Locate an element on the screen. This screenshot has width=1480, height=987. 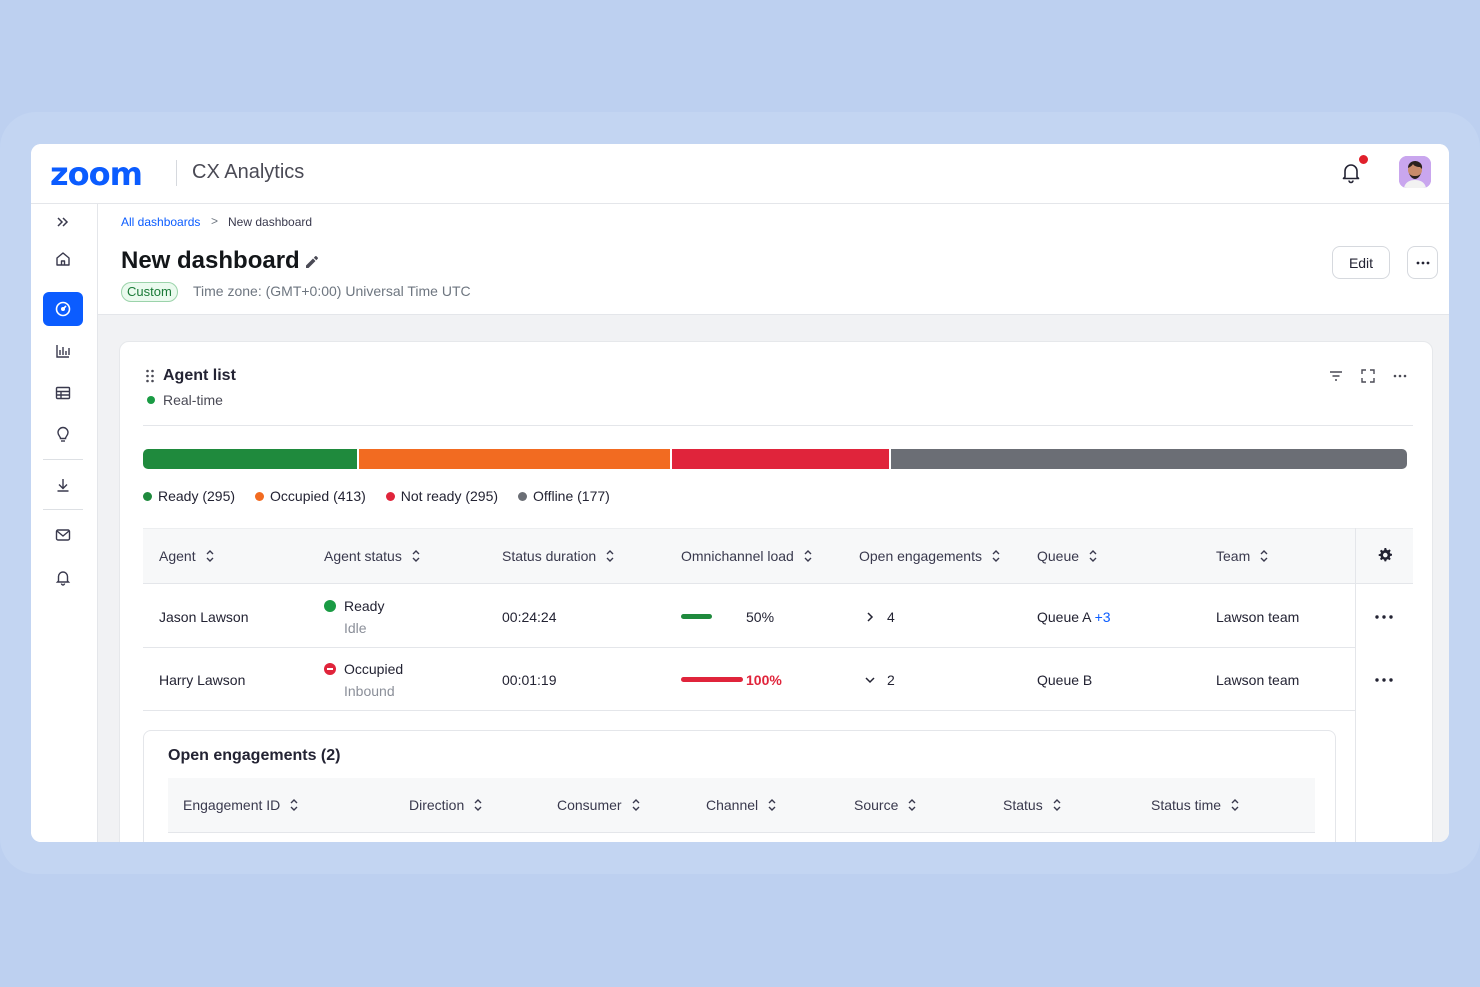
bar-chart-icon is located at coordinates (63, 351).